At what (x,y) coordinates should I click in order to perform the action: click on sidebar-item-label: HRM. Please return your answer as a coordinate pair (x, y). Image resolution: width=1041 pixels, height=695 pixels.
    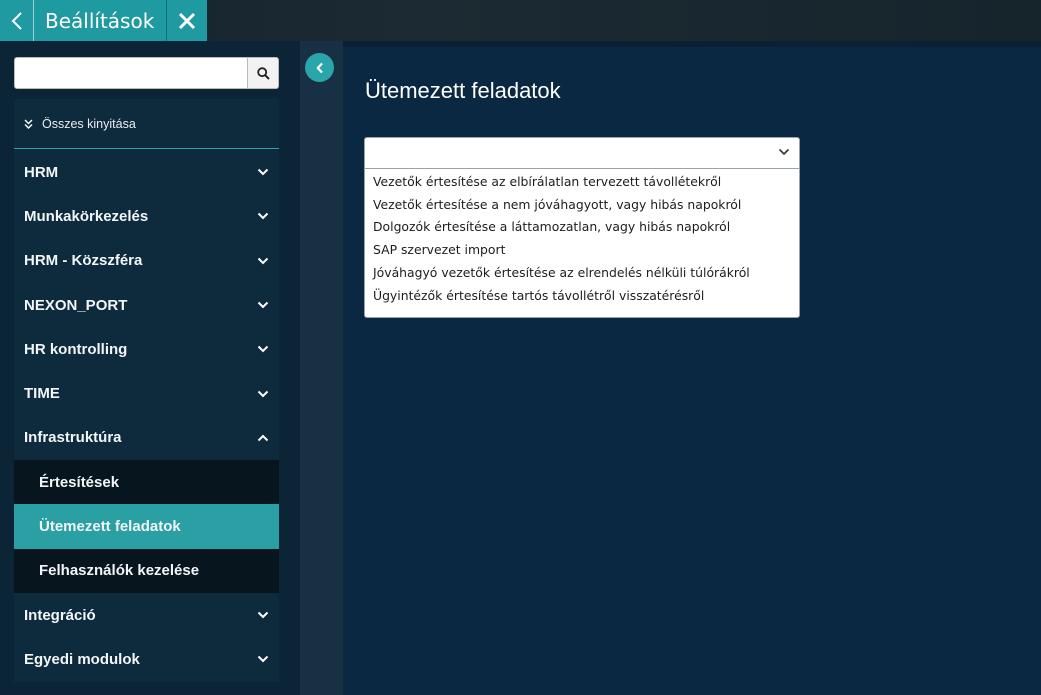
    Looking at the image, I should click on (41, 172).